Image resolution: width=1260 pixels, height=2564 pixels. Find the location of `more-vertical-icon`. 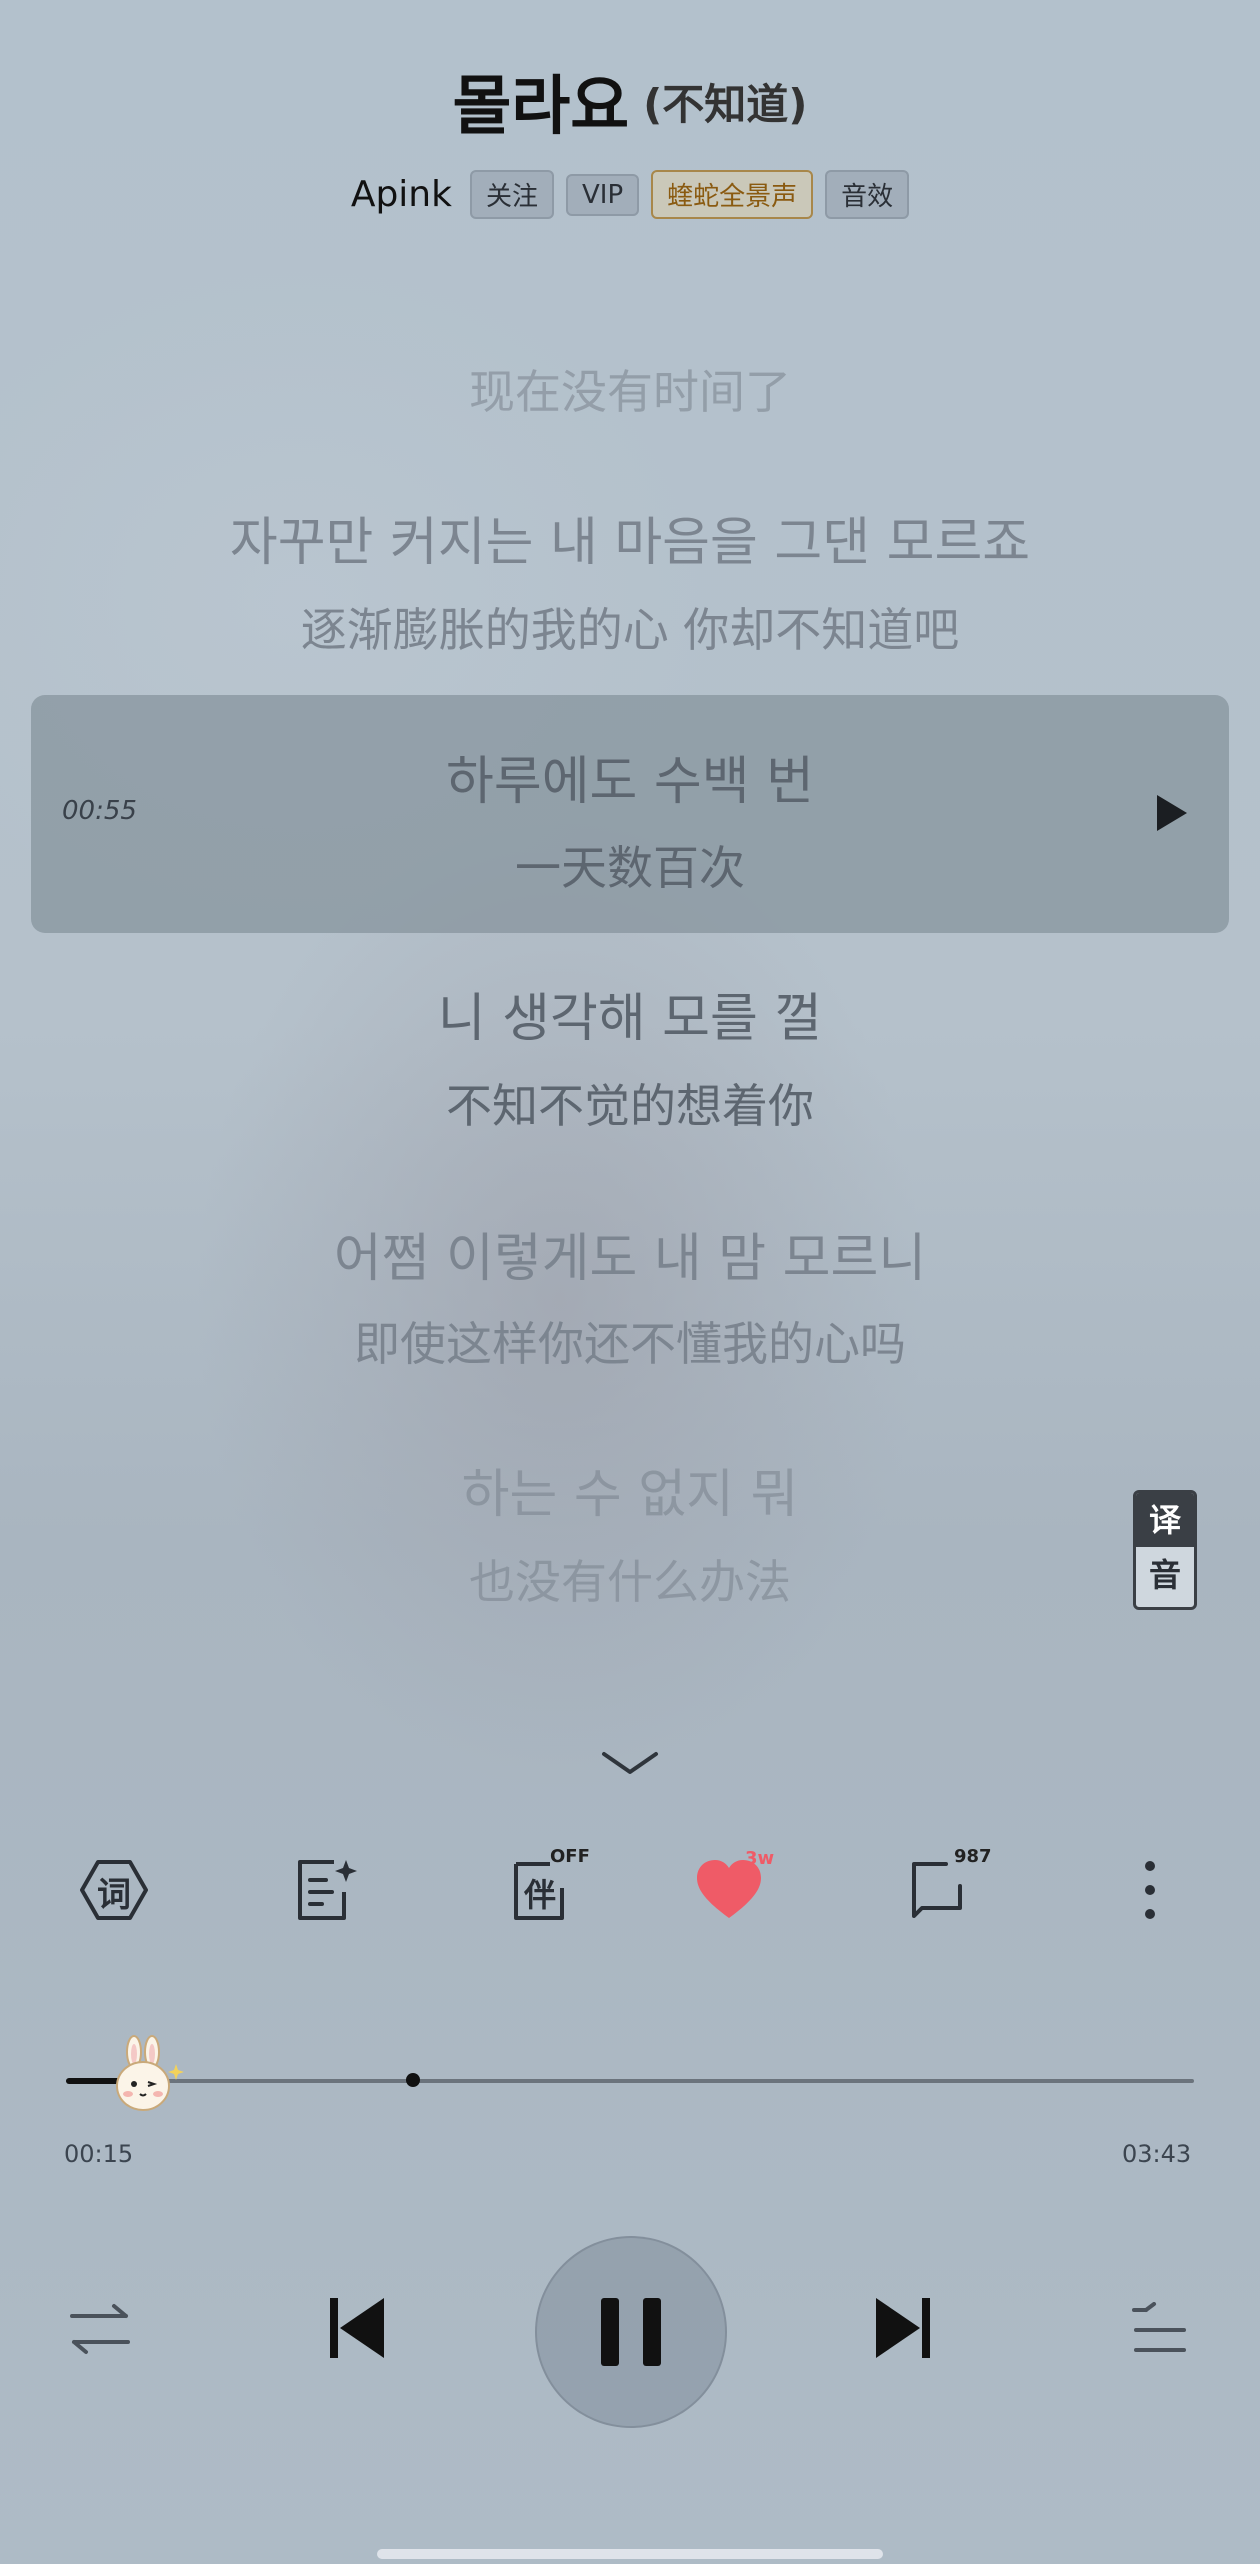

more-vertical-icon is located at coordinates (1150, 1890).